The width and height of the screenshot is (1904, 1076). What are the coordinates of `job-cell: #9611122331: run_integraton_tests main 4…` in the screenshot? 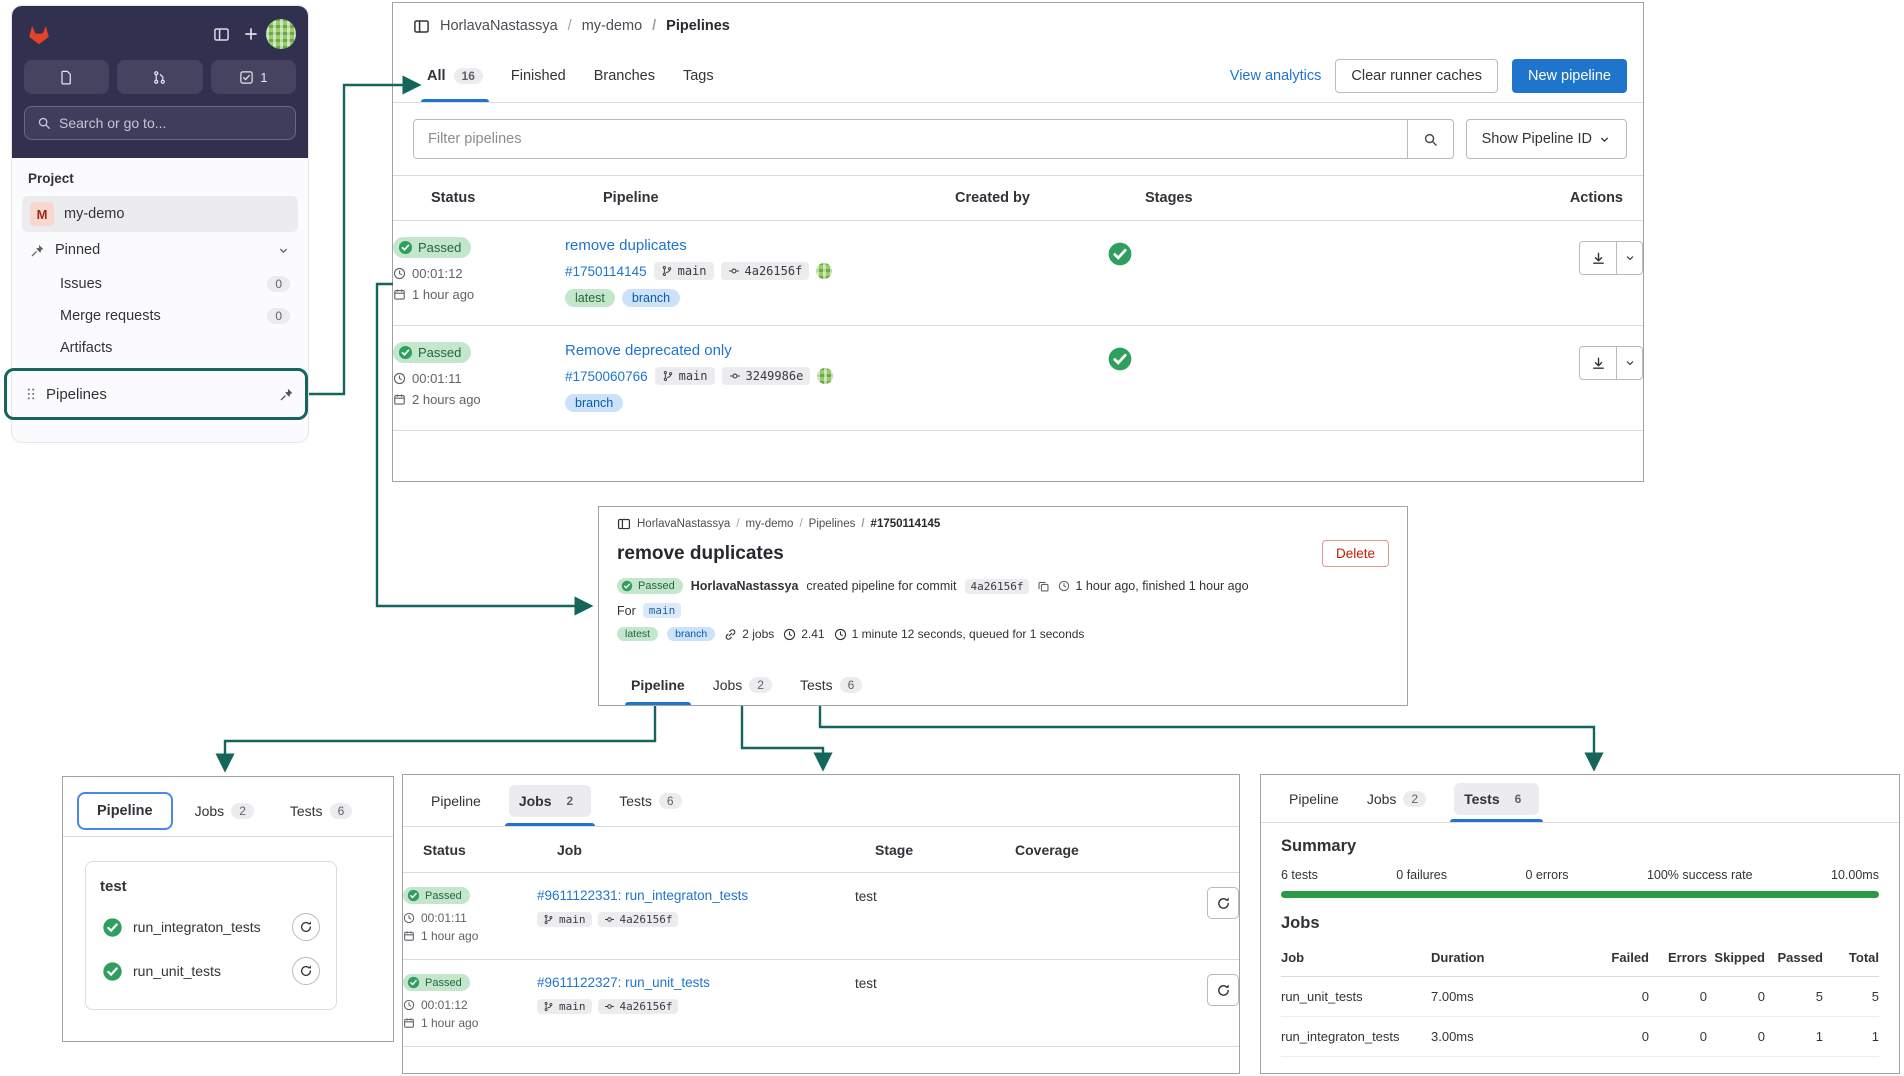 It's located at (696, 907).